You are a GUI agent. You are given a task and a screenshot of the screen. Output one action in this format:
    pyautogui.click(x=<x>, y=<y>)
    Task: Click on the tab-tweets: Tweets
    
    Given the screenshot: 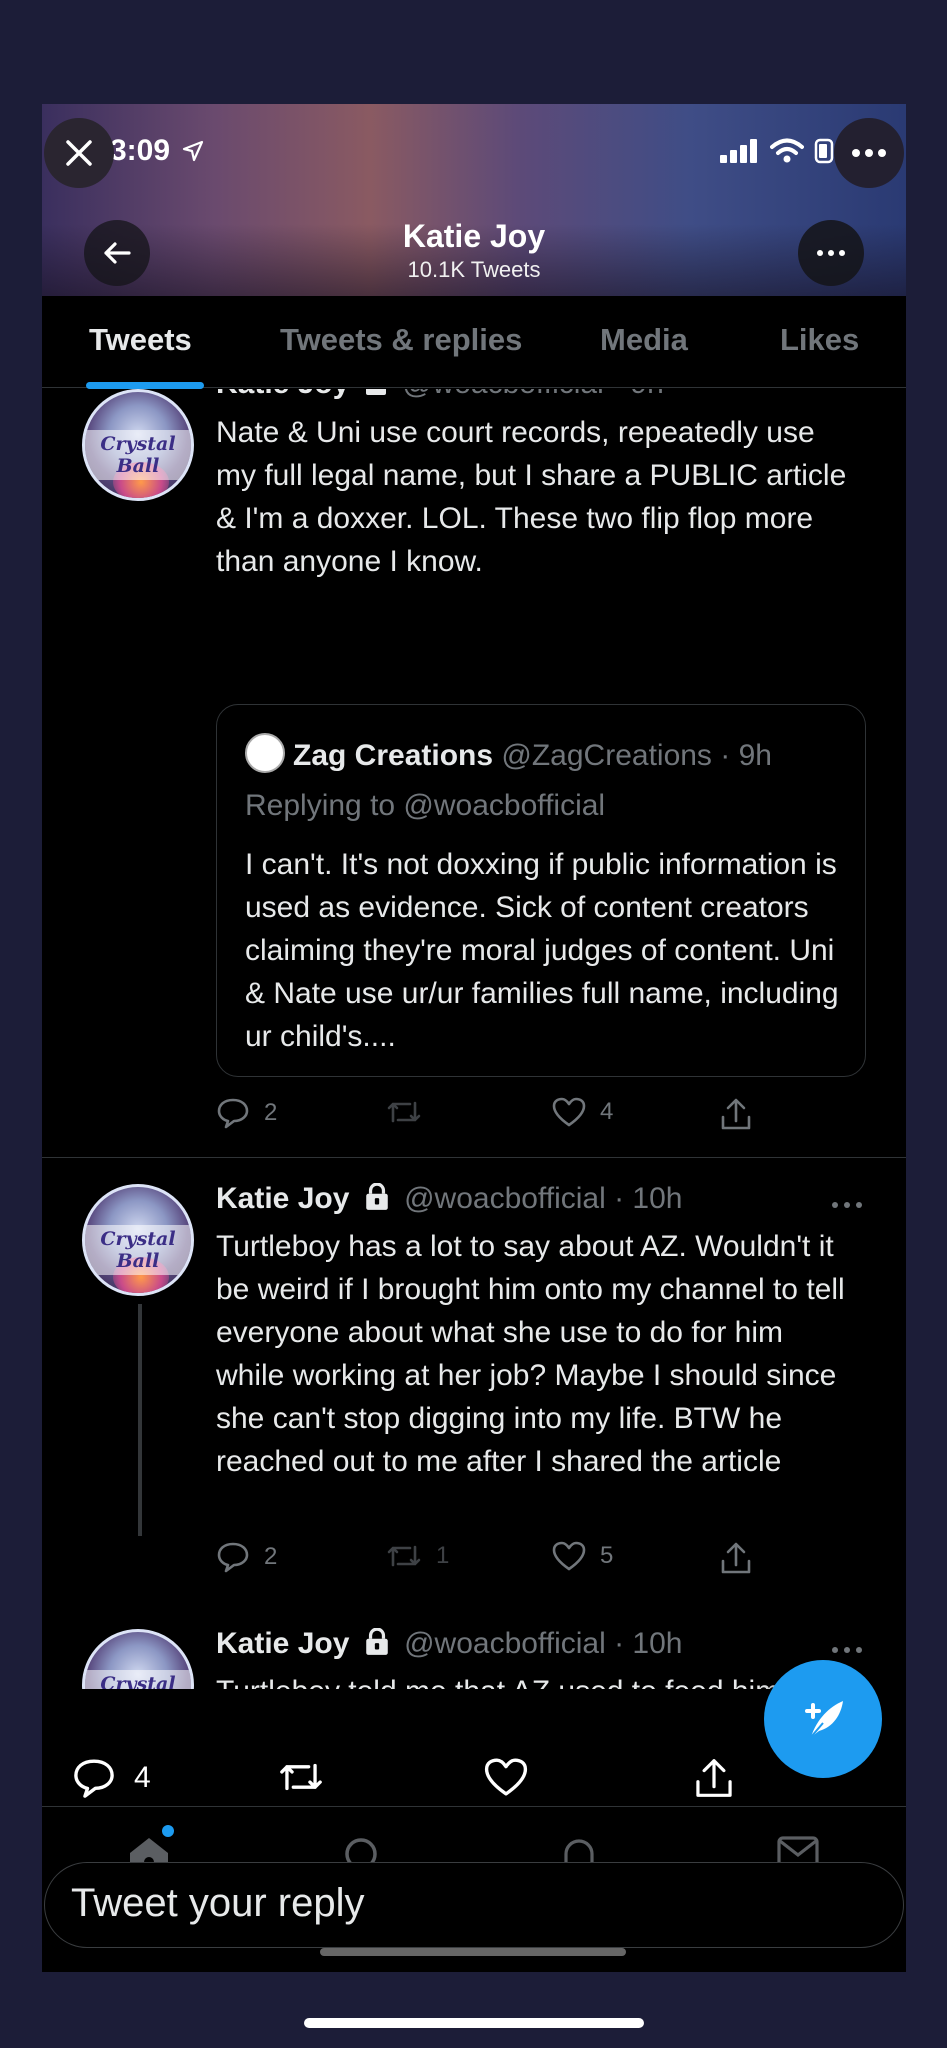 What is the action you would take?
    pyautogui.click(x=140, y=340)
    